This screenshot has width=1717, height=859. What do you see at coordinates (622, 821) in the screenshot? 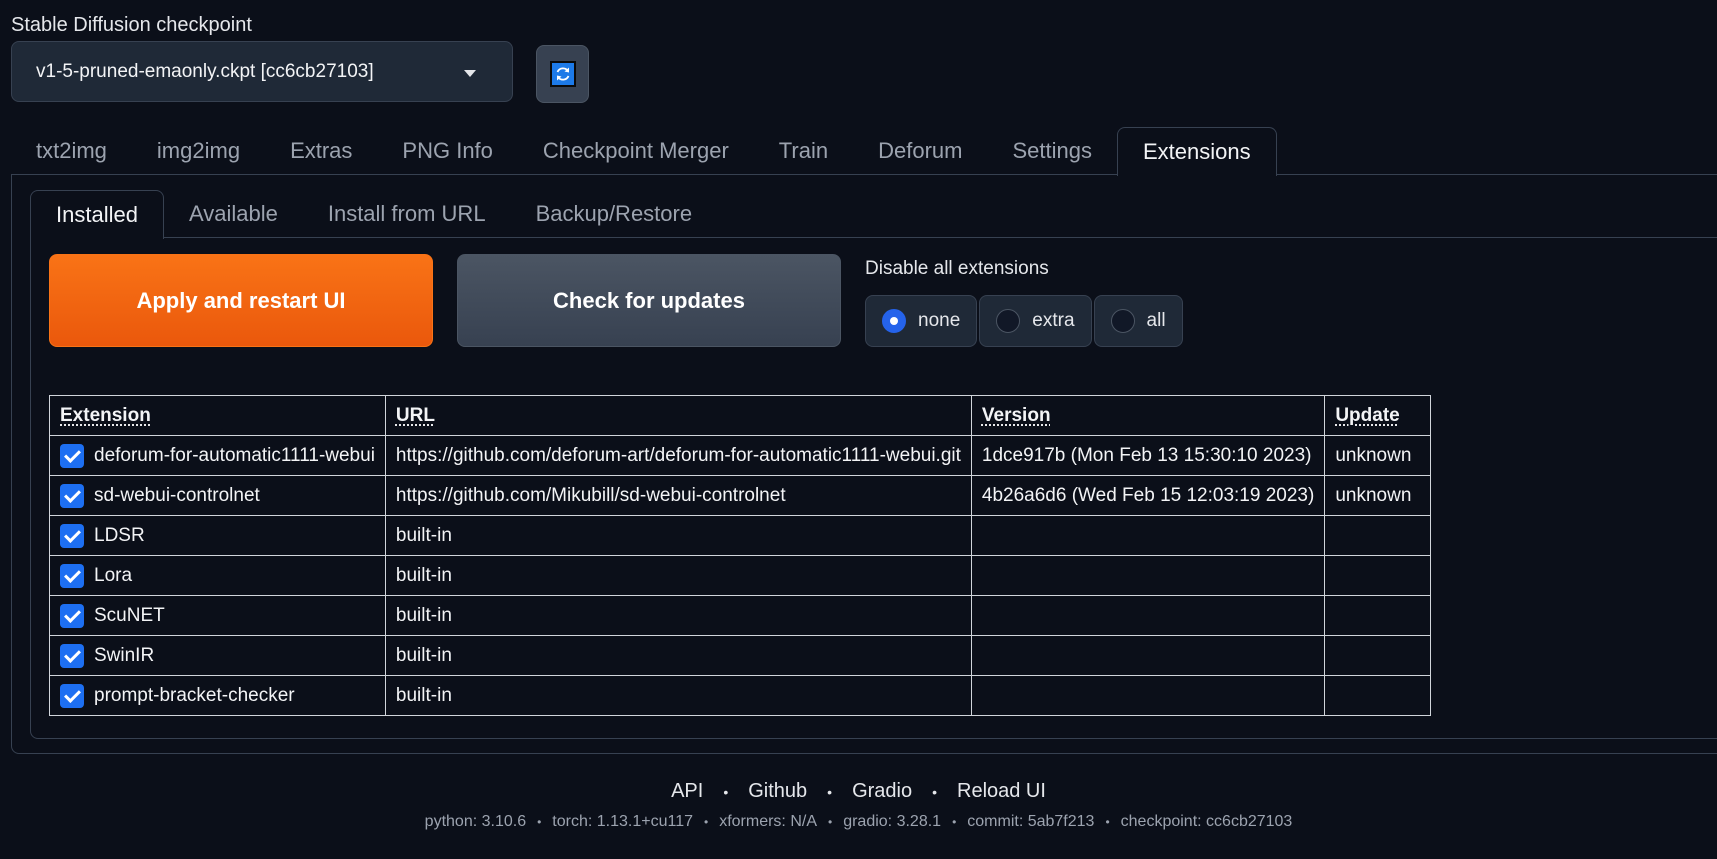
I see `footer-info-item: torch: 1.13.1+cu117` at bounding box center [622, 821].